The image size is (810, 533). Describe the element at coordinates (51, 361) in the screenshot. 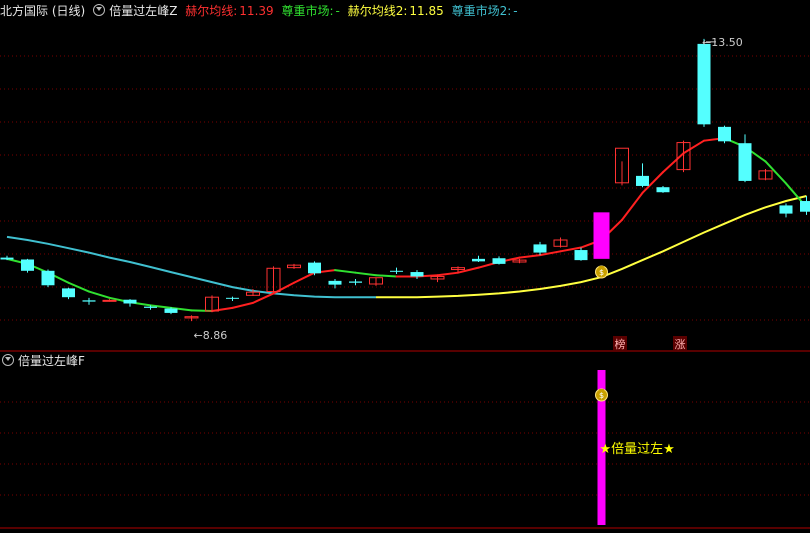

I see `sub-indicator-name: 倍量过左峰F` at that location.